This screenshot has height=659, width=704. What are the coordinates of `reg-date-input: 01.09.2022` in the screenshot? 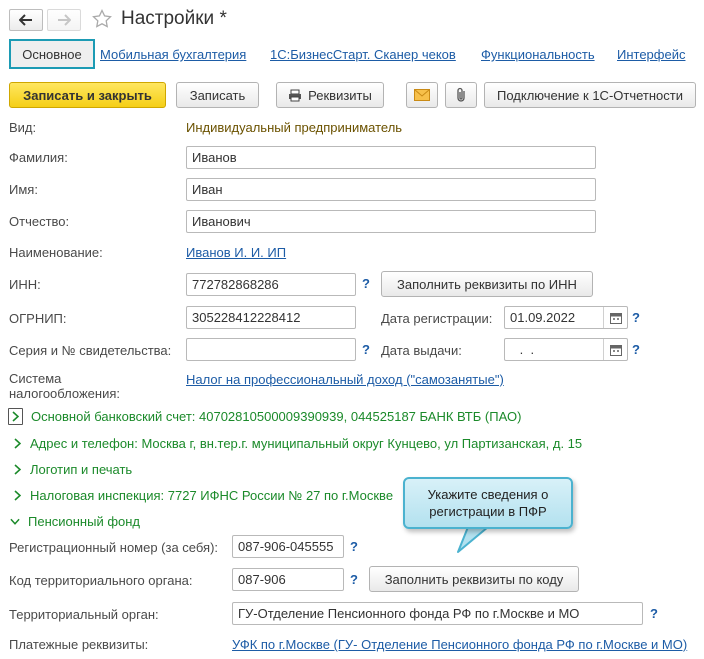 It's located at (566, 317).